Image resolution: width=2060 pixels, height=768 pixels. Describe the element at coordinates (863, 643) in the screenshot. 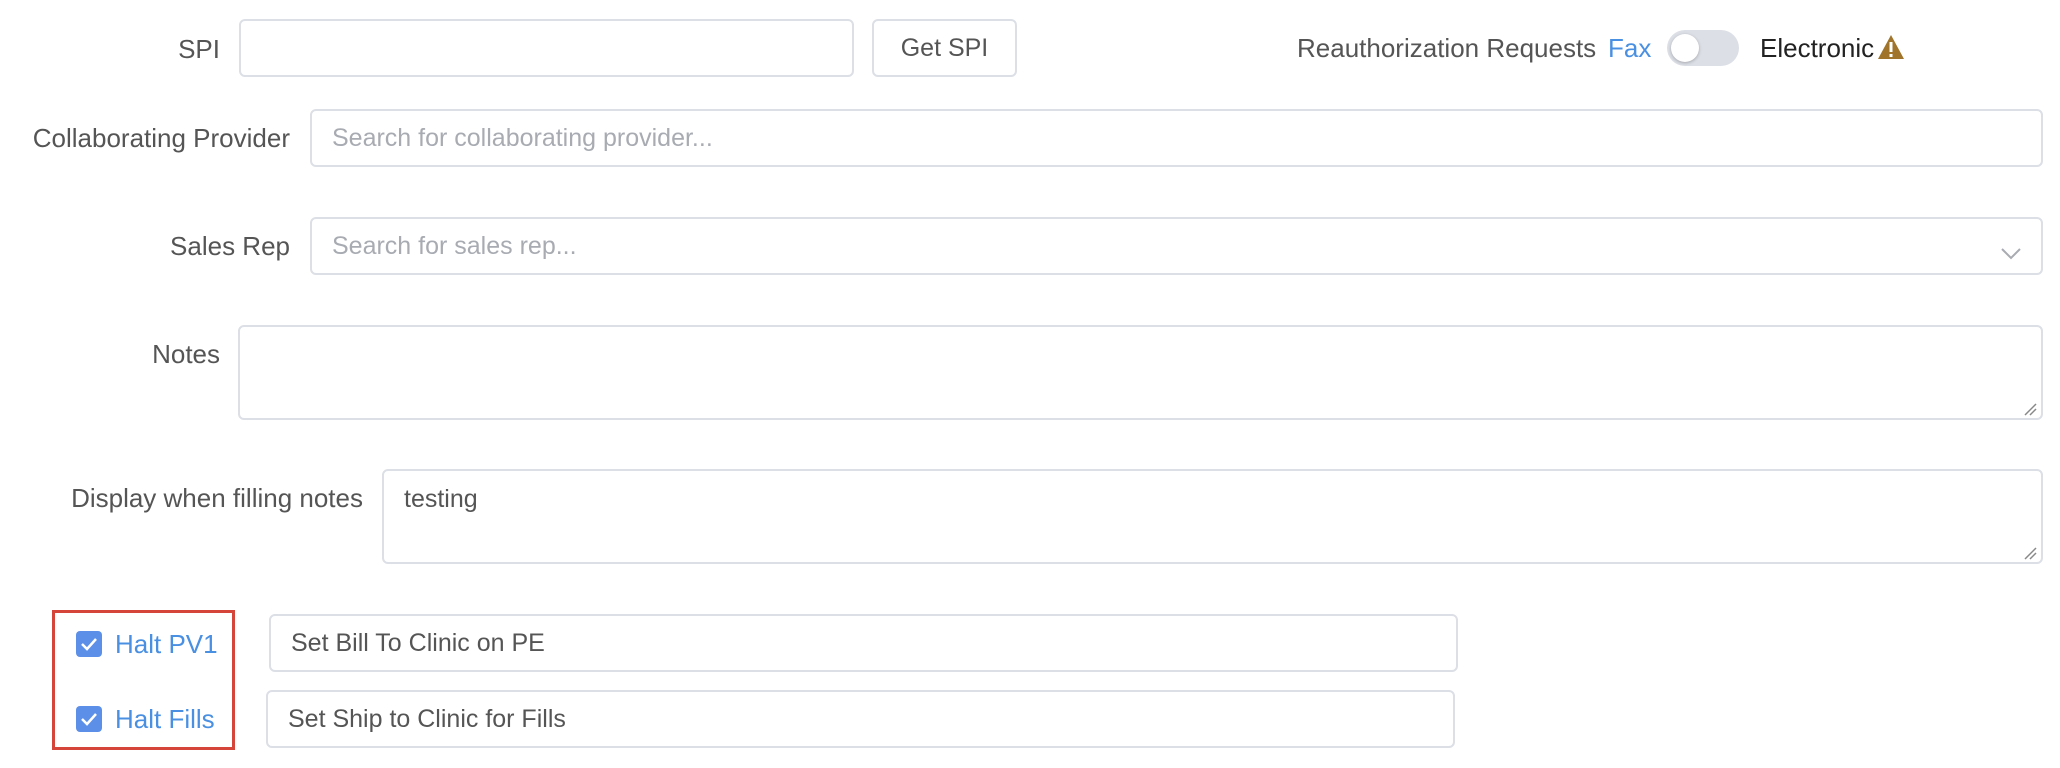

I see `bill-to-clinic-field: Set Bill To Clinic on PE` at that location.